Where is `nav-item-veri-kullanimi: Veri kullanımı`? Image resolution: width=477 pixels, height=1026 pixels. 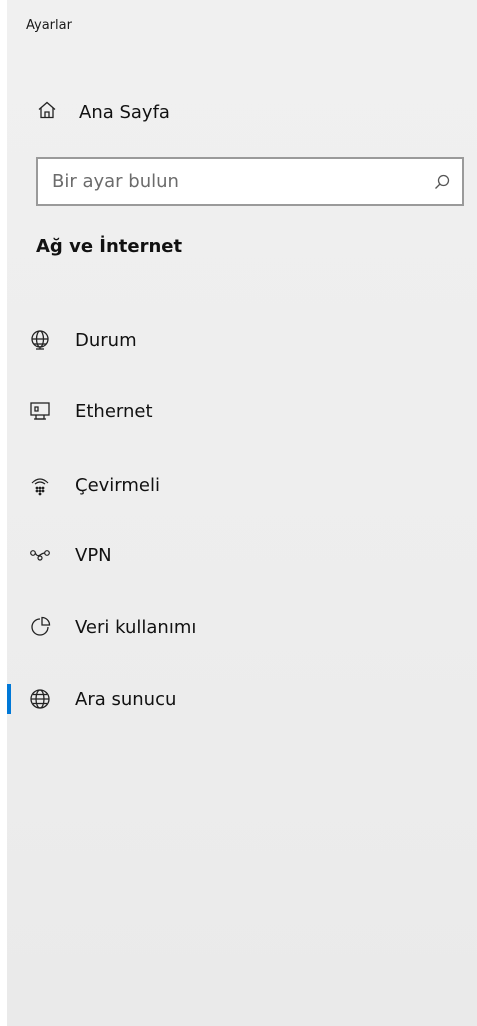
nav-item-veri-kullanimi: Veri kullanımı is located at coordinates (242, 627).